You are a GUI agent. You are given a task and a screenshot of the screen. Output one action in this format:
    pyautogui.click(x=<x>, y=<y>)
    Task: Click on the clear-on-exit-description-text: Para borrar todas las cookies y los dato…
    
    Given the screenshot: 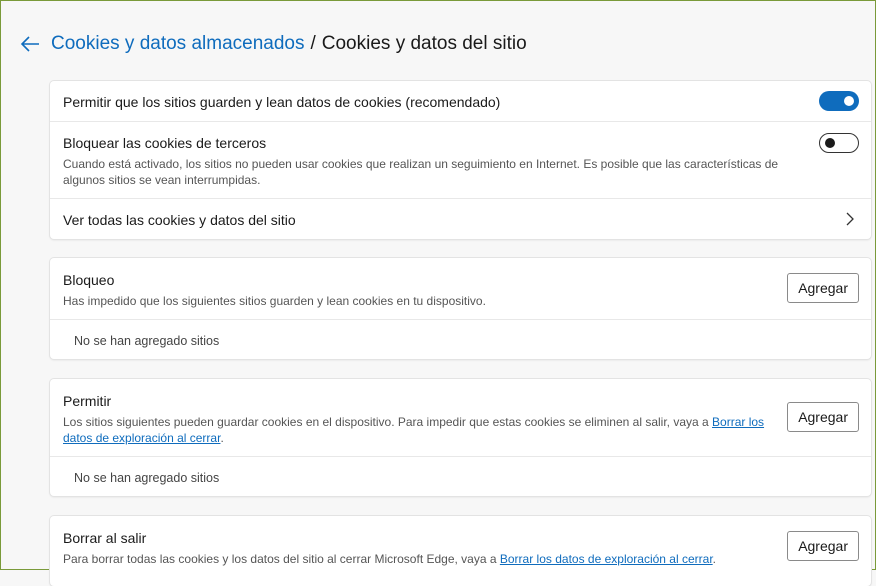 What is the action you would take?
    pyautogui.click(x=281, y=559)
    